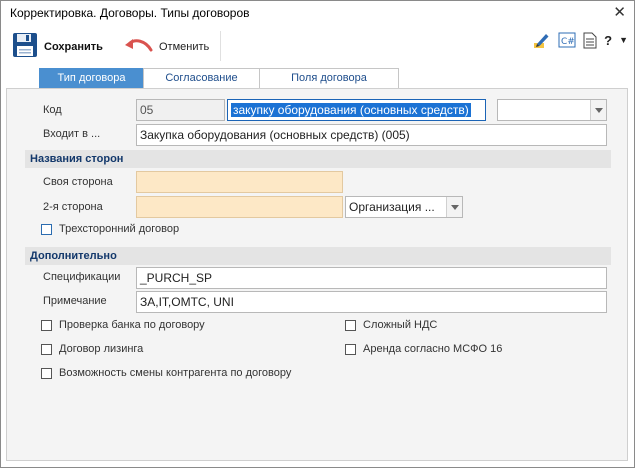 The width and height of the screenshot is (635, 468). I want to click on csharp-icon: C#, so click(567, 40).